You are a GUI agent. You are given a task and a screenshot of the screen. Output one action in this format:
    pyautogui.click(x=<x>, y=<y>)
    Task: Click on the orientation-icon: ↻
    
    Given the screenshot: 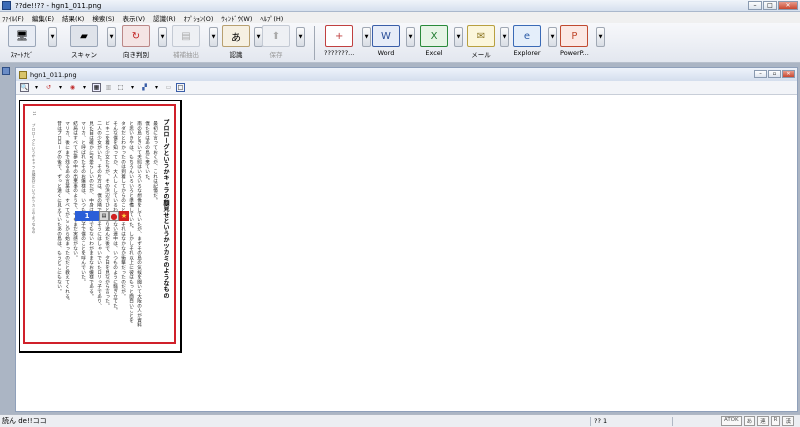 What is the action you would take?
    pyautogui.click(x=136, y=36)
    